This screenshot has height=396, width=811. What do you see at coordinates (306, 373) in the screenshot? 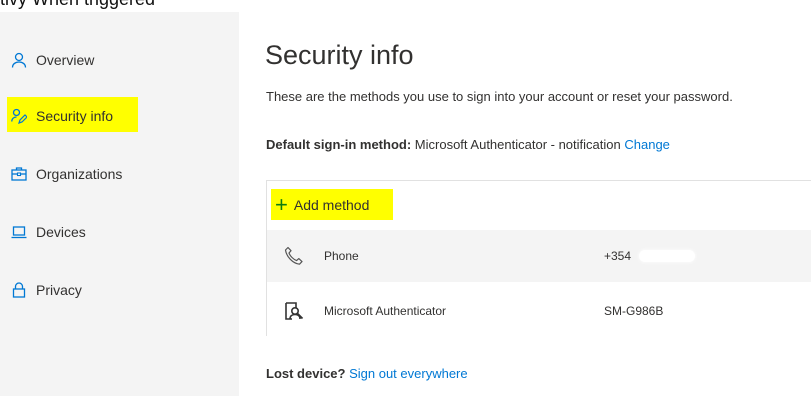
I see `lost-device-label: Lost device?` at bounding box center [306, 373].